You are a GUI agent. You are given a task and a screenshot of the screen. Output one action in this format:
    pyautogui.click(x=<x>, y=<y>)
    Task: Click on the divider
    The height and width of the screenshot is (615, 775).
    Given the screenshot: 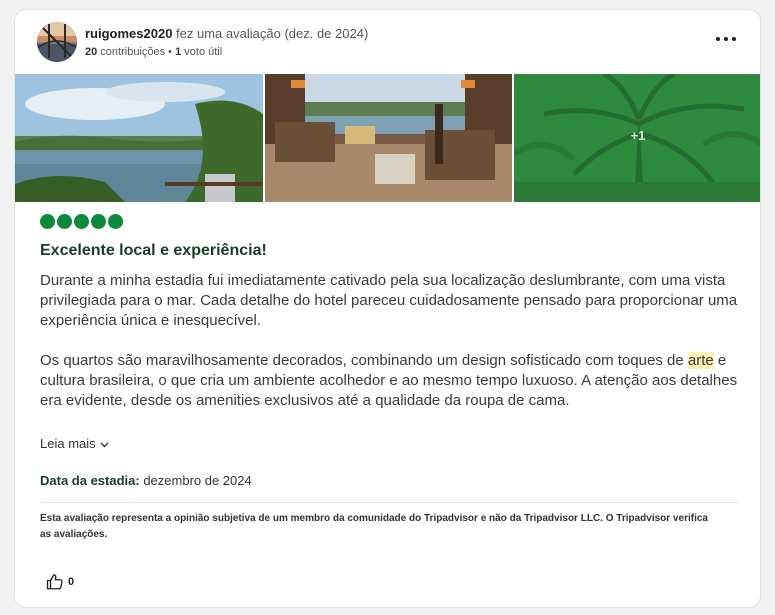 What is the action you would take?
    pyautogui.click(x=389, y=502)
    